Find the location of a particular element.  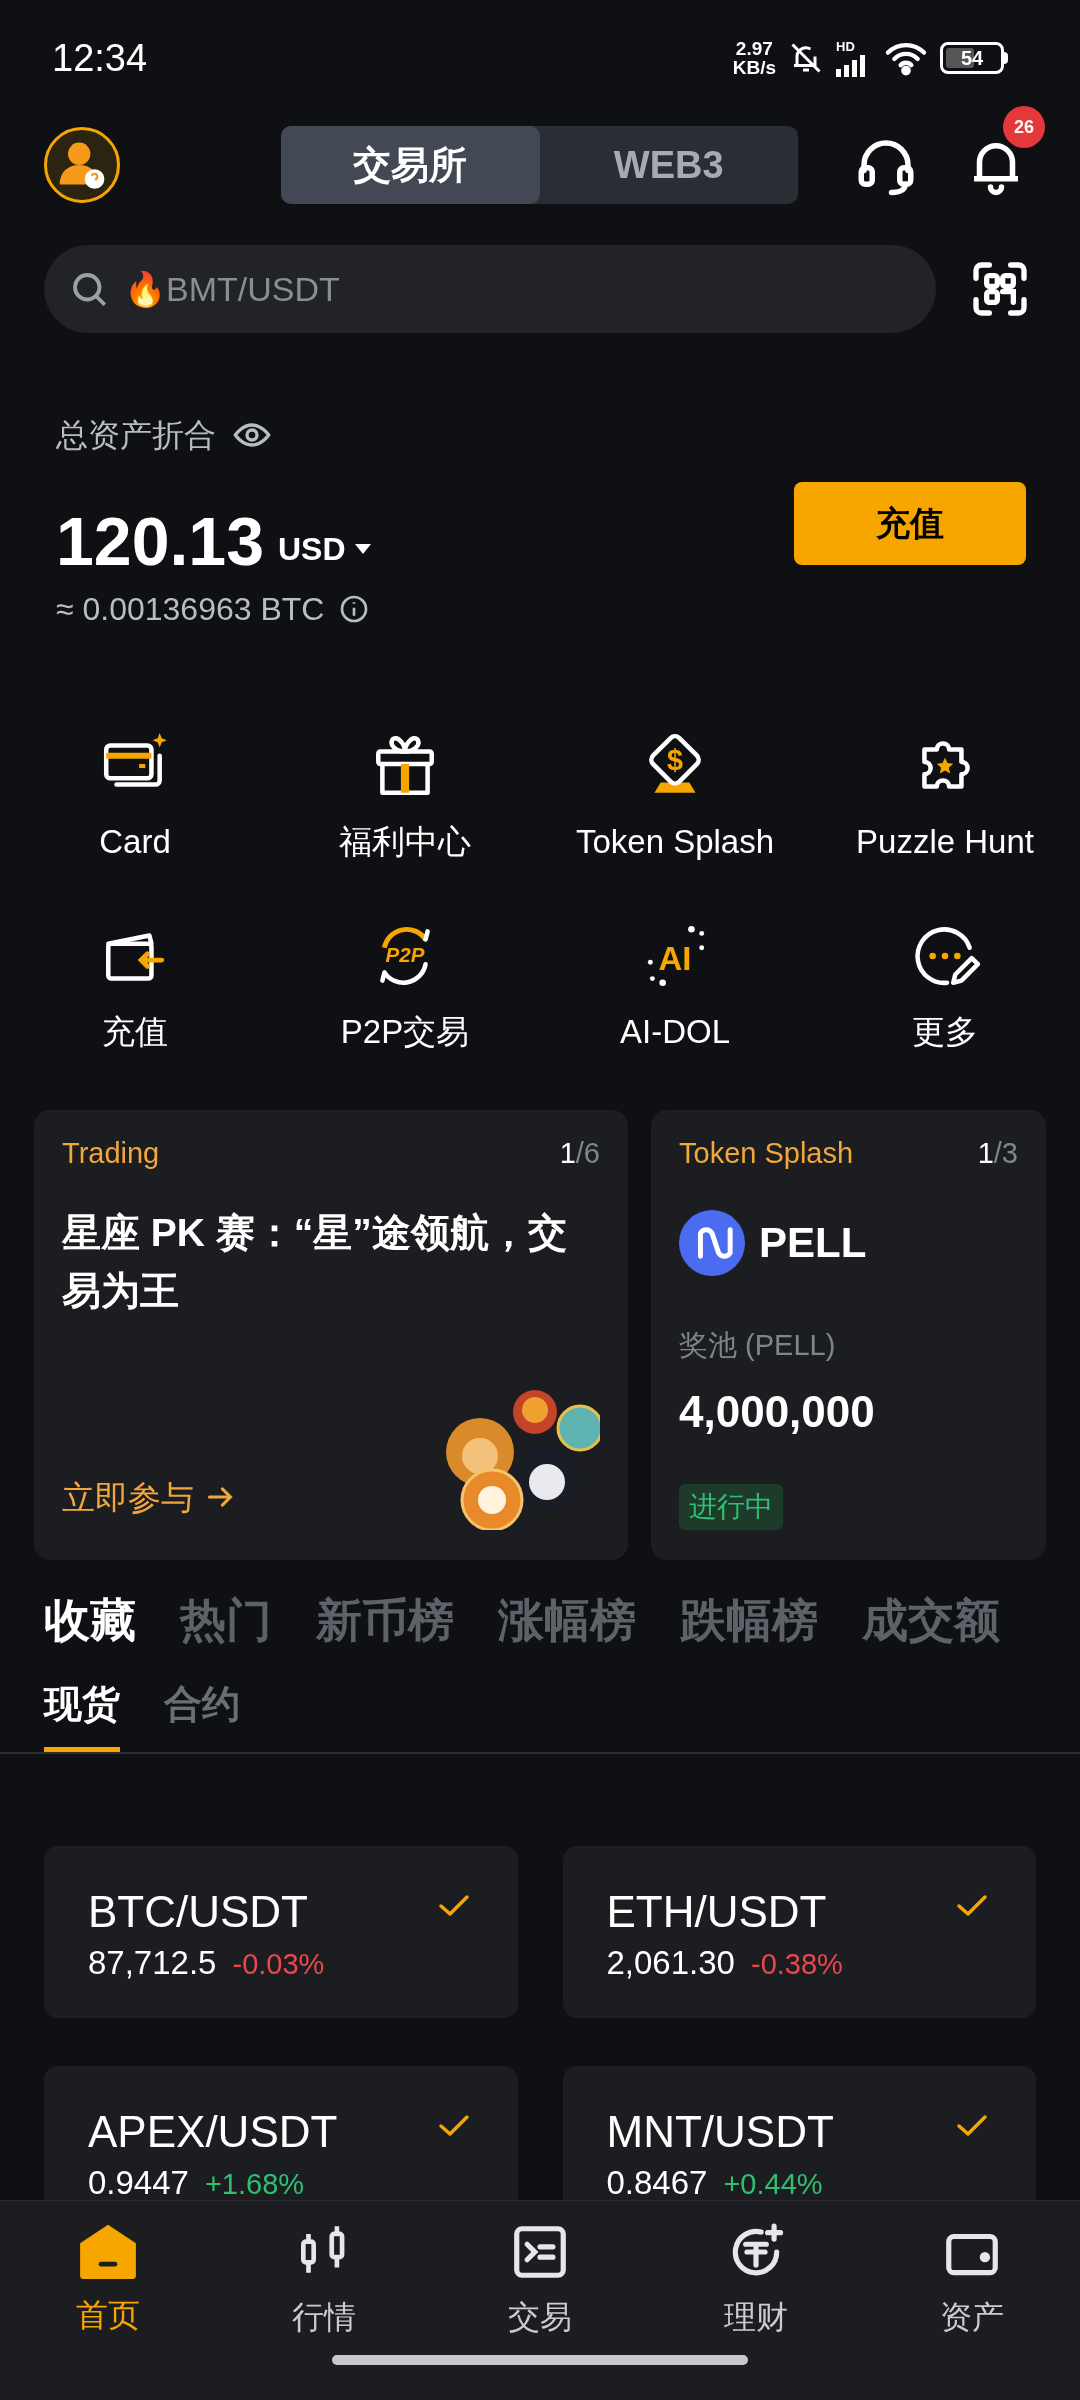

shortcut-item: 更多 is located at coordinates (945, 987).